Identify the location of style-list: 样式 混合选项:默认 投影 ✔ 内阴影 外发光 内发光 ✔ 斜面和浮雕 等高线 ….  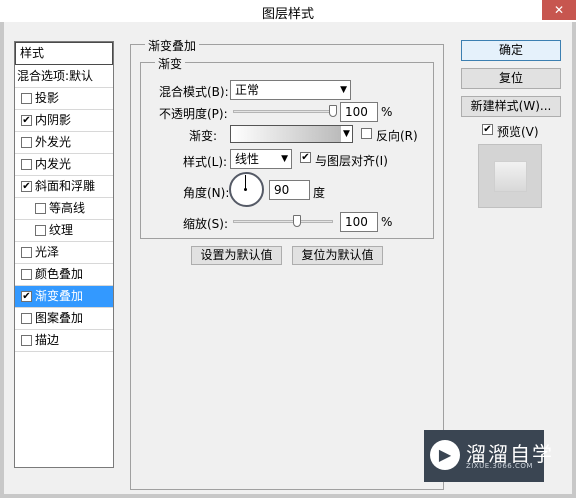
(64, 254).